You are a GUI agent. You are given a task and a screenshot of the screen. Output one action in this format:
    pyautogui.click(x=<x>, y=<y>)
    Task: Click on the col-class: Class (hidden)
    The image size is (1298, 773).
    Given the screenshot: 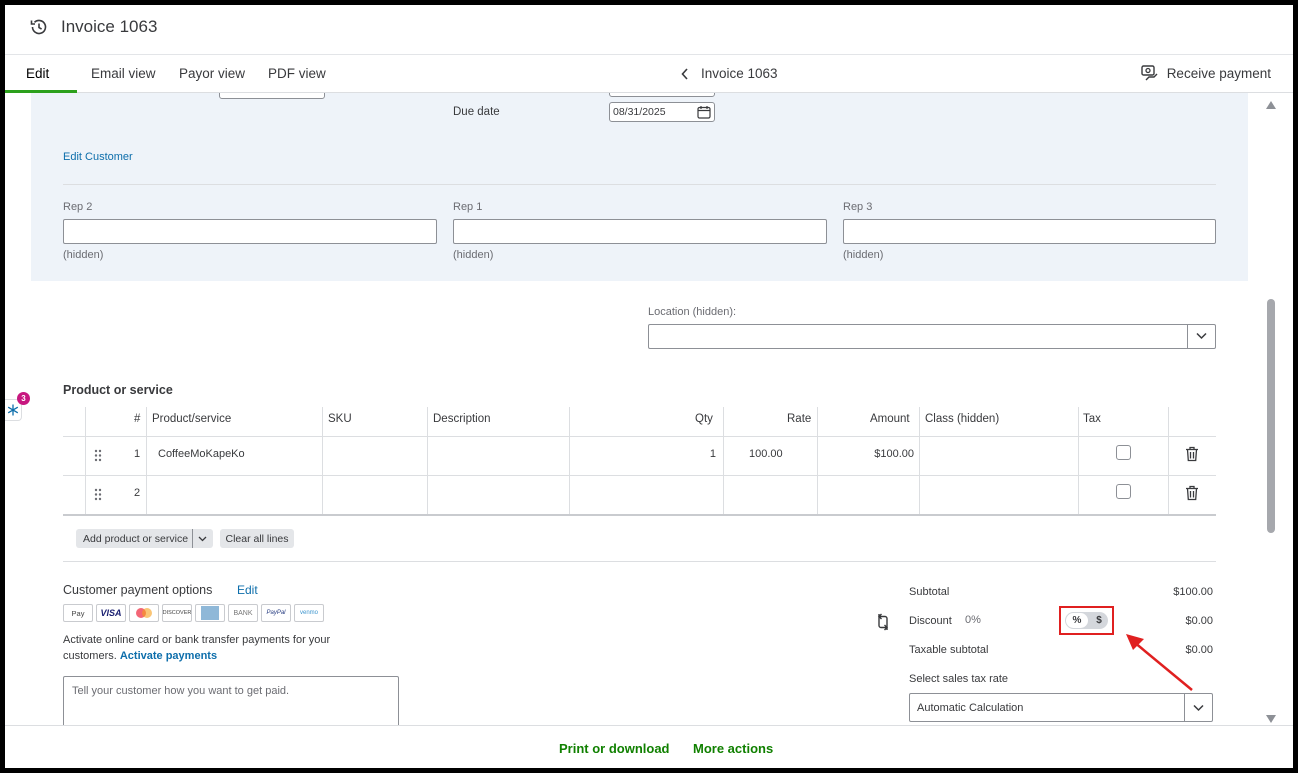 What is the action you would take?
    pyautogui.click(x=962, y=419)
    